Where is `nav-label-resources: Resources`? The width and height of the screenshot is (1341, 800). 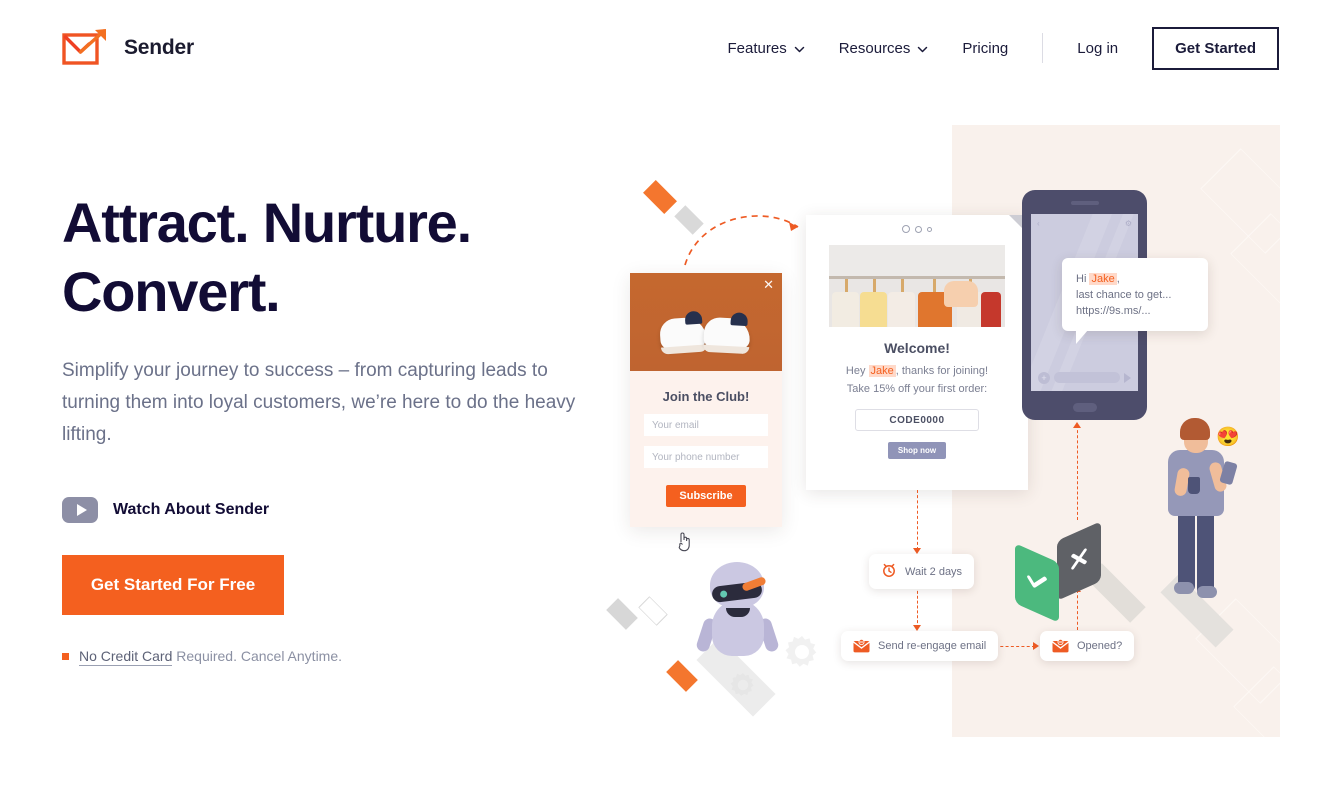
nav-label-resources: Resources is located at coordinates (874, 48).